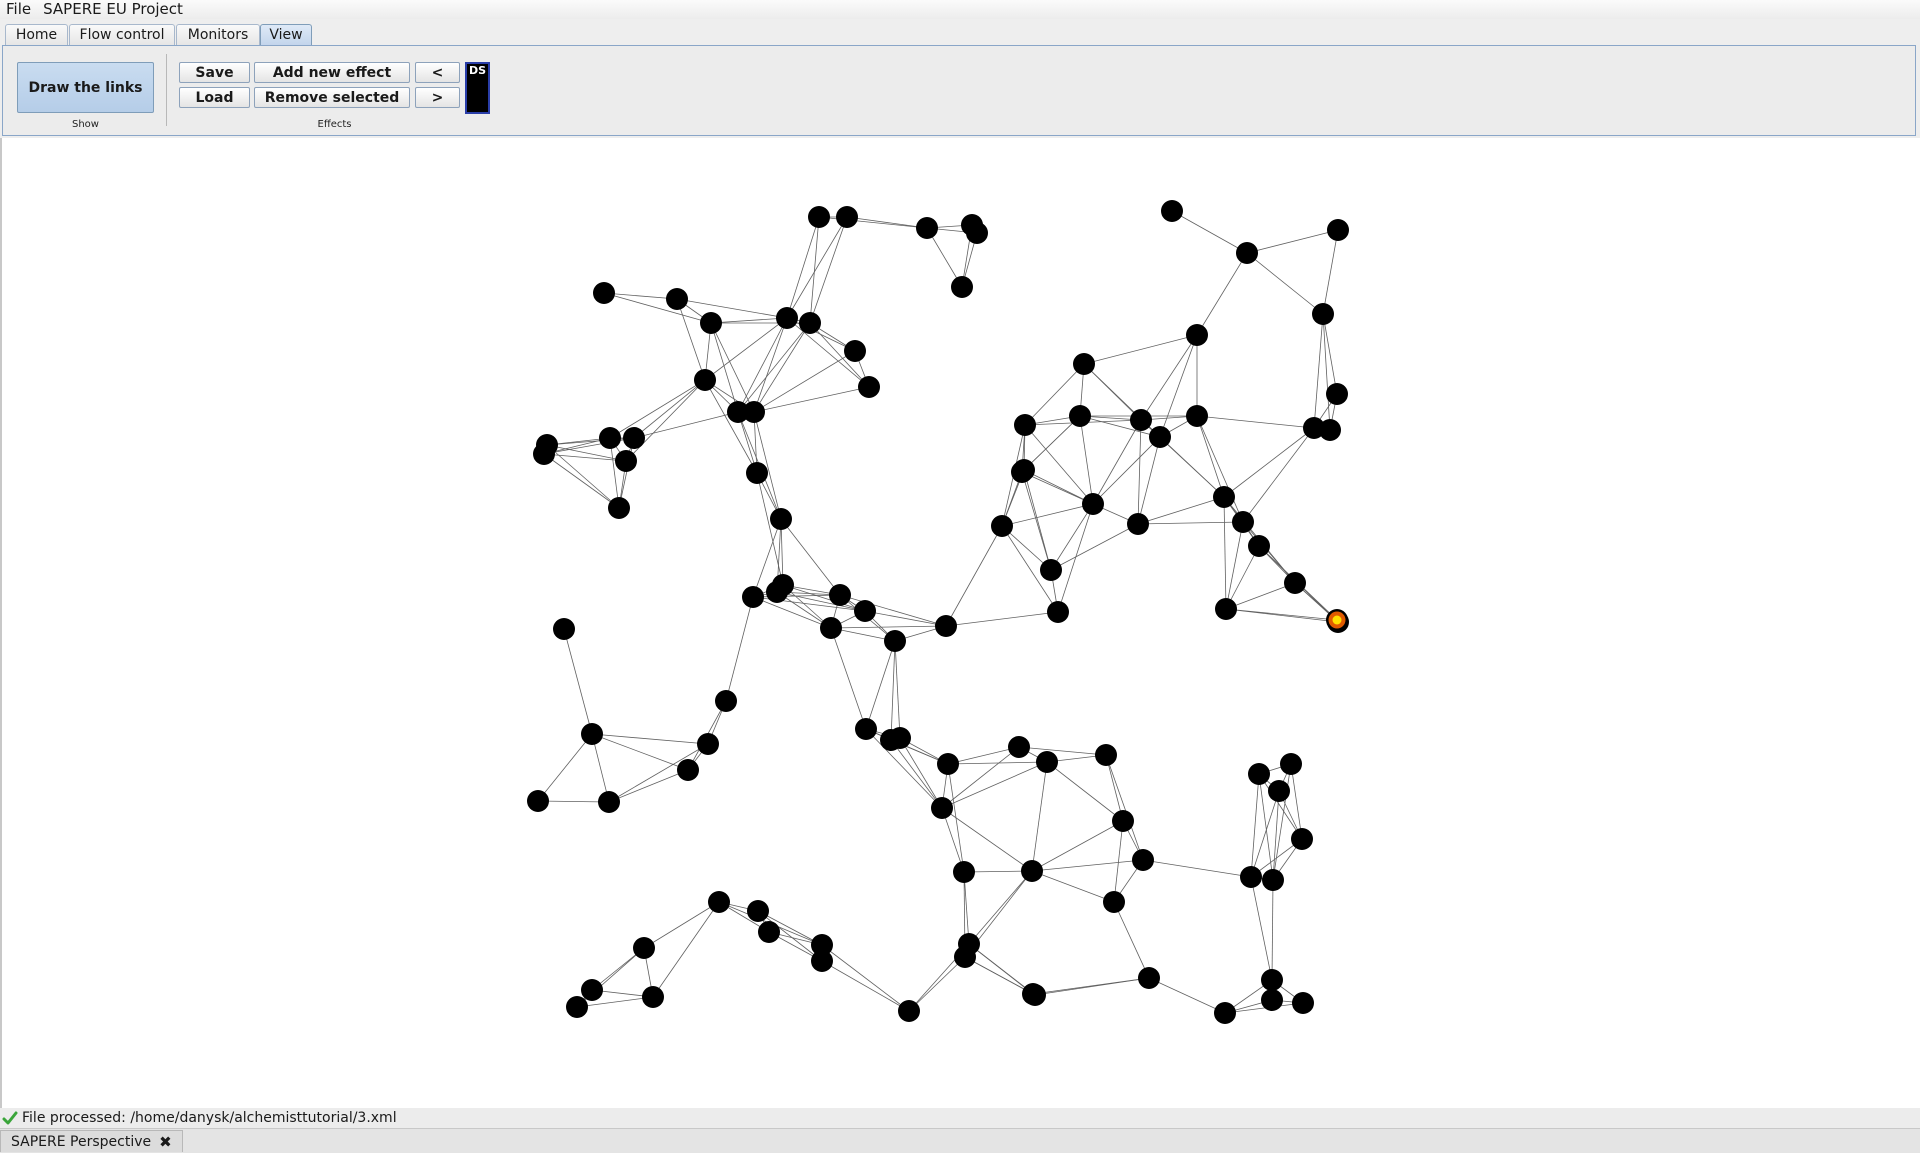 The image size is (1920, 1153). I want to click on menu-file: File, so click(18, 9).